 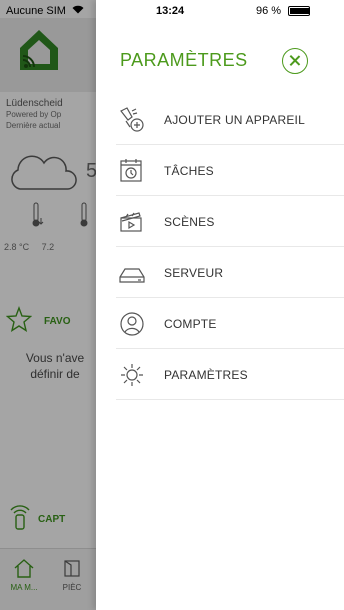 What do you see at coordinates (283, 11) in the screenshot?
I see `status-battery: 96 %` at bounding box center [283, 11].